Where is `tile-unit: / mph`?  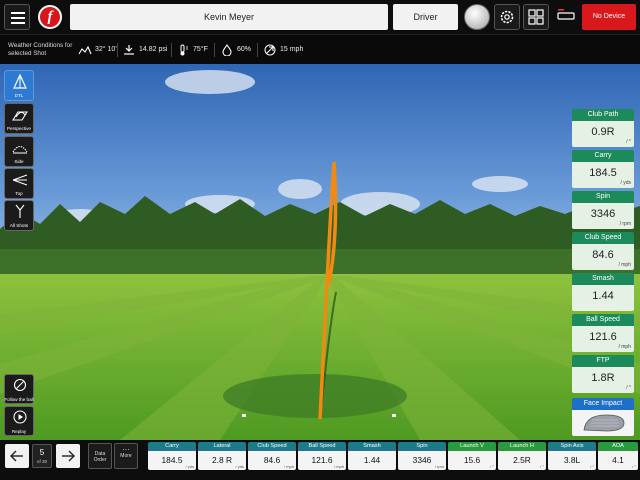 tile-unit: / mph is located at coordinates (624, 265).